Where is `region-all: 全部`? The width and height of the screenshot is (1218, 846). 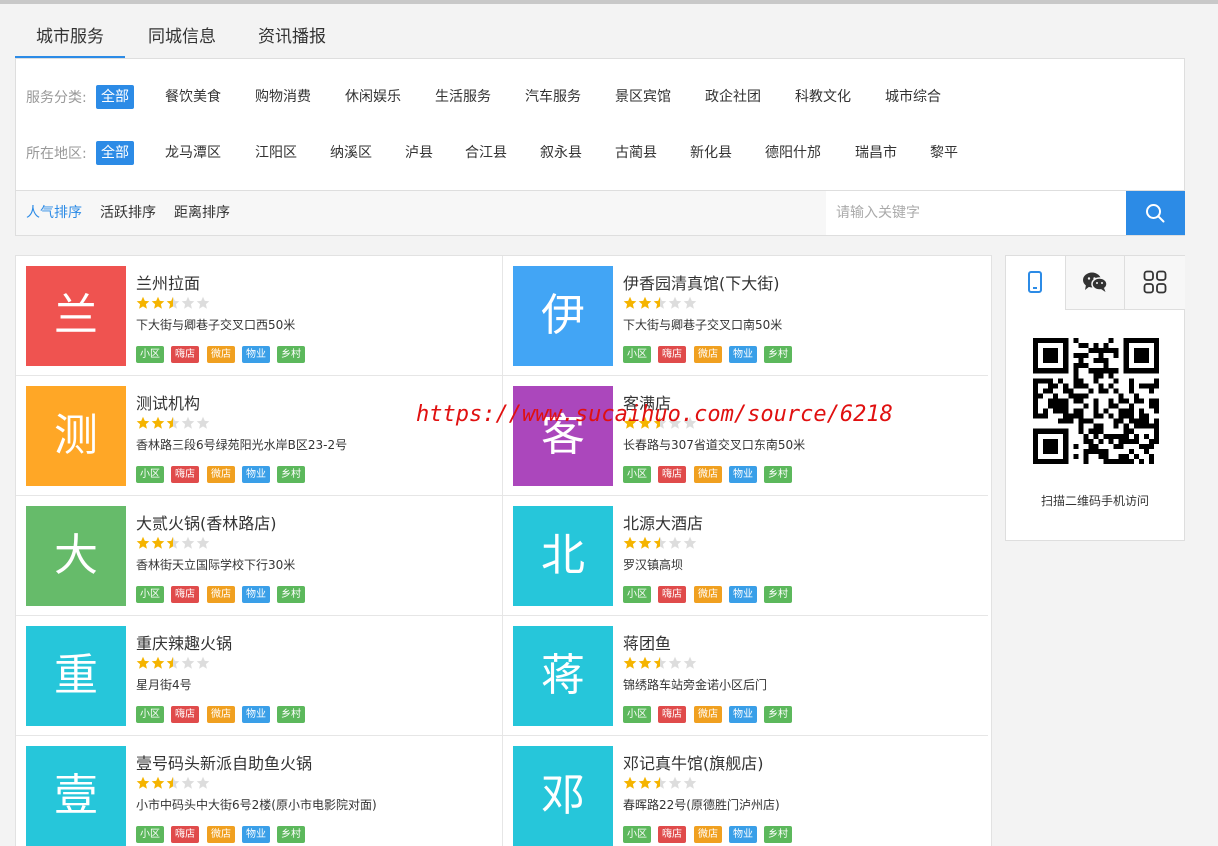
region-all: 全部 is located at coordinates (115, 153).